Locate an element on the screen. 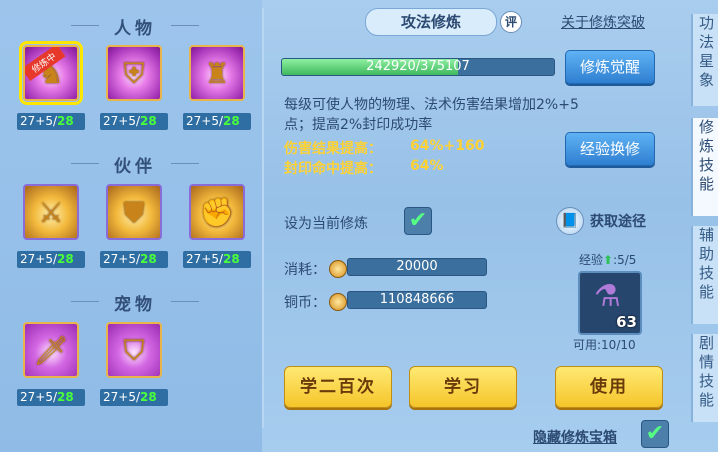  exp-progress-text: 242920/375107 is located at coordinates (418, 66).